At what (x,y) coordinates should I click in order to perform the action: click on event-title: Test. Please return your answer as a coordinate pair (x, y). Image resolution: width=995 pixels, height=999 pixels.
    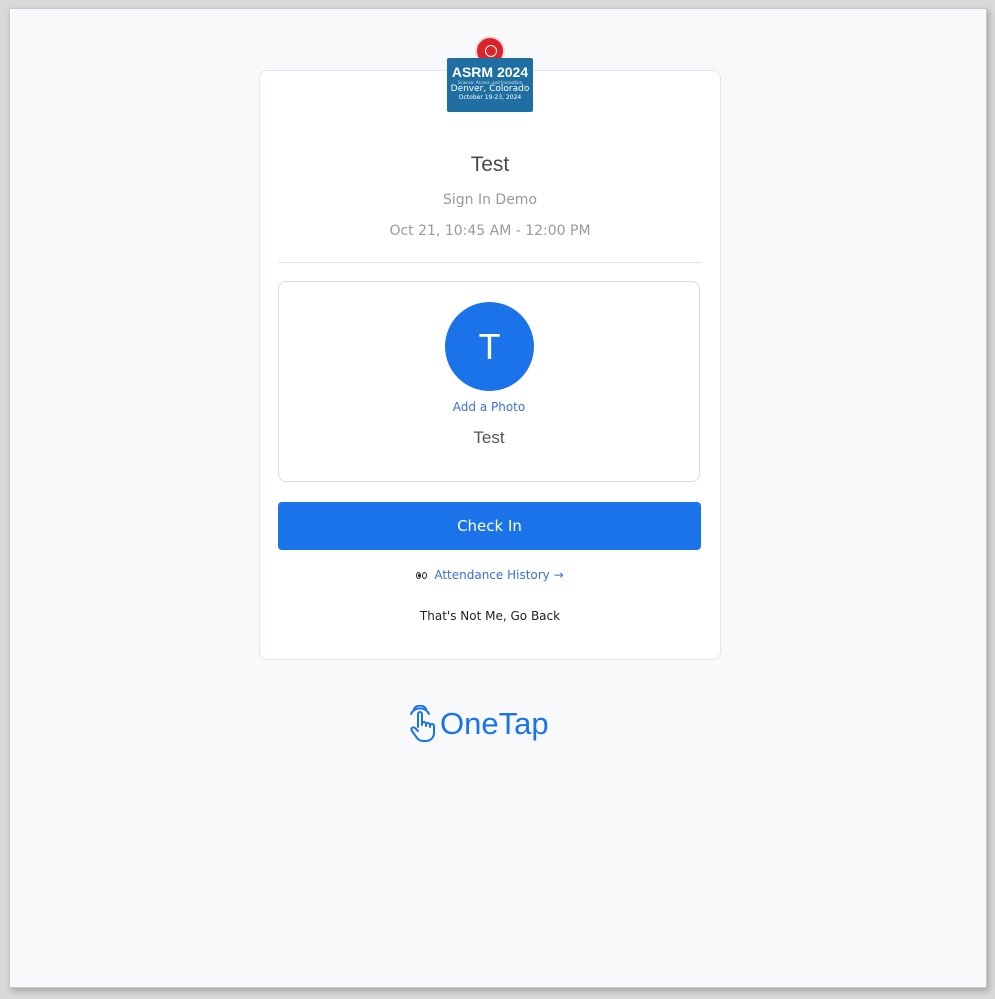
    Looking at the image, I should click on (490, 164).